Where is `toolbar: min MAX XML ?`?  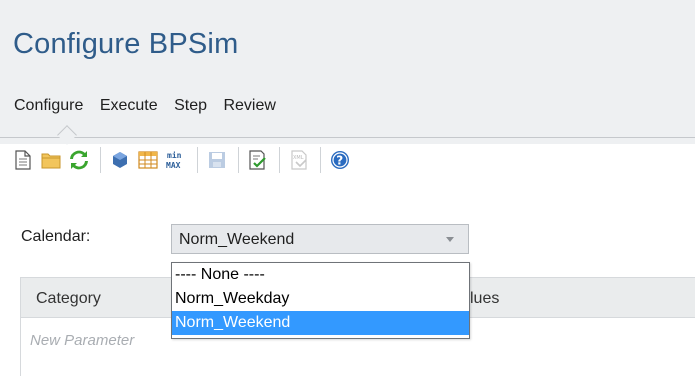 toolbar: min MAX XML ? is located at coordinates (184, 160).